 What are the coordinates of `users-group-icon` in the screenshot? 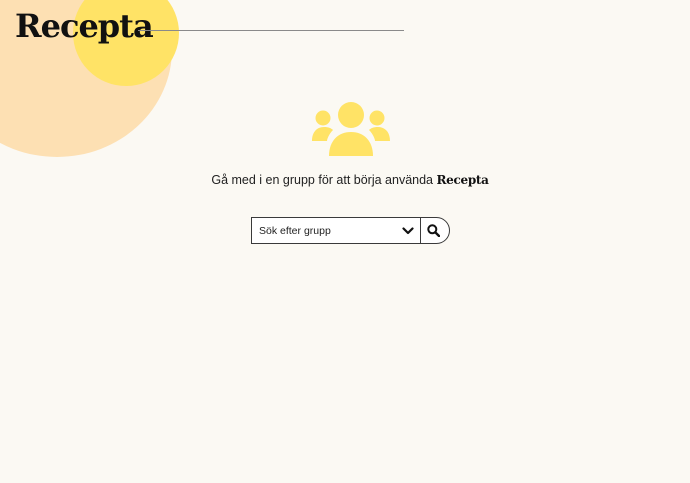 It's located at (351, 129).